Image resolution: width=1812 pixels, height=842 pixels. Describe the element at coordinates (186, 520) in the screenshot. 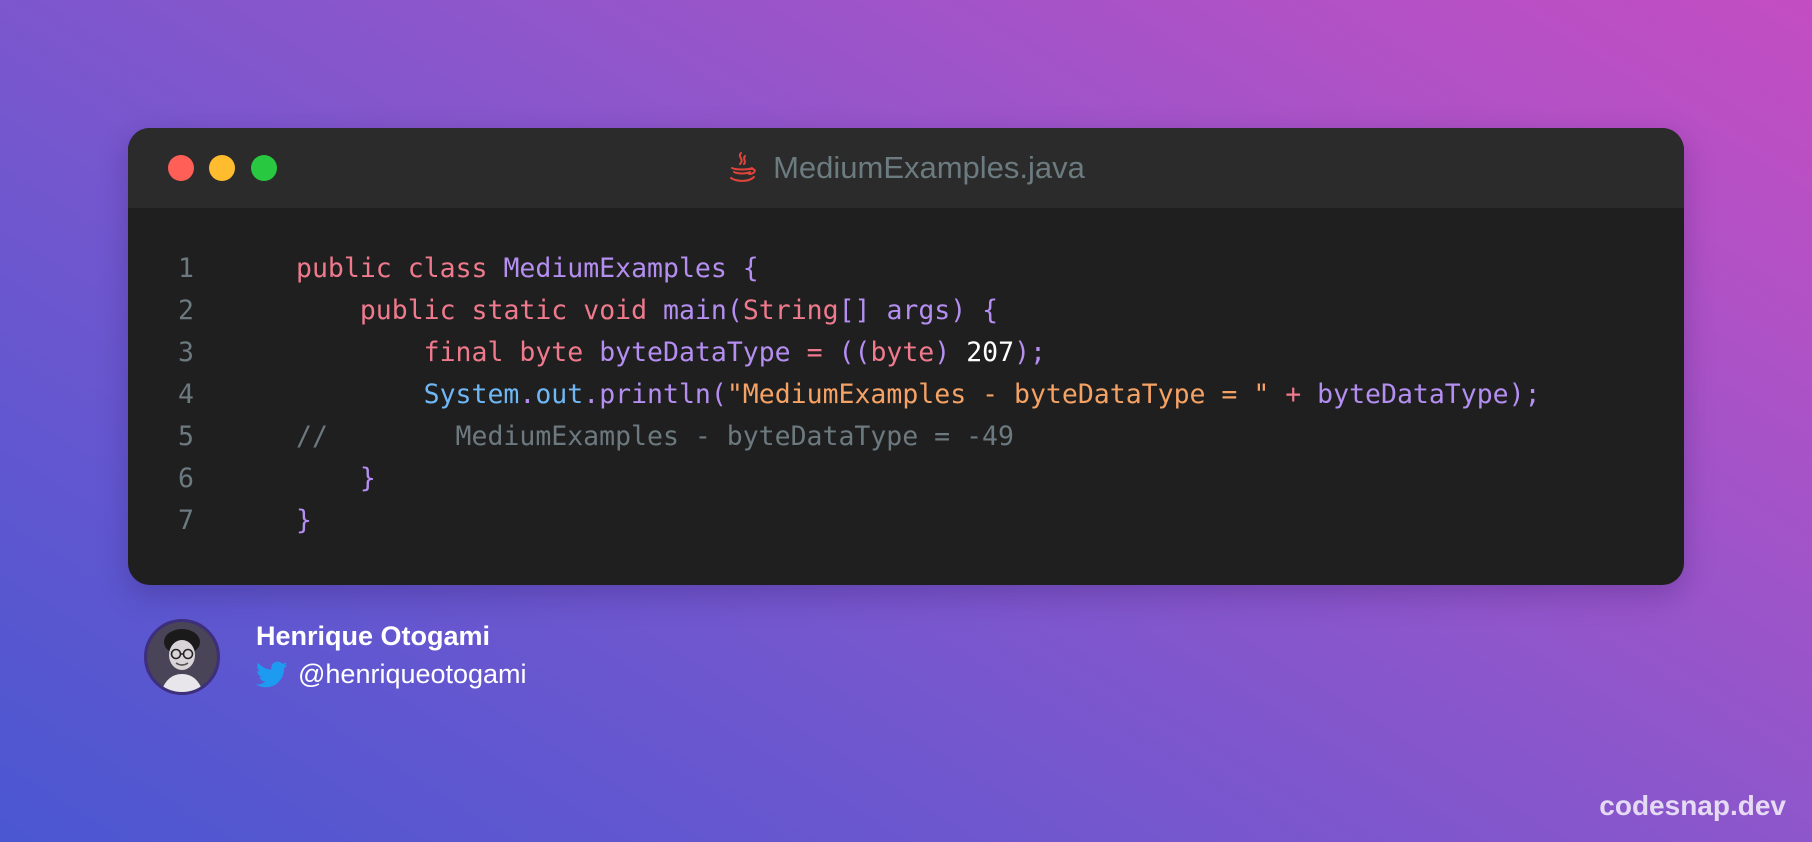

I see `line-number: 7` at that location.